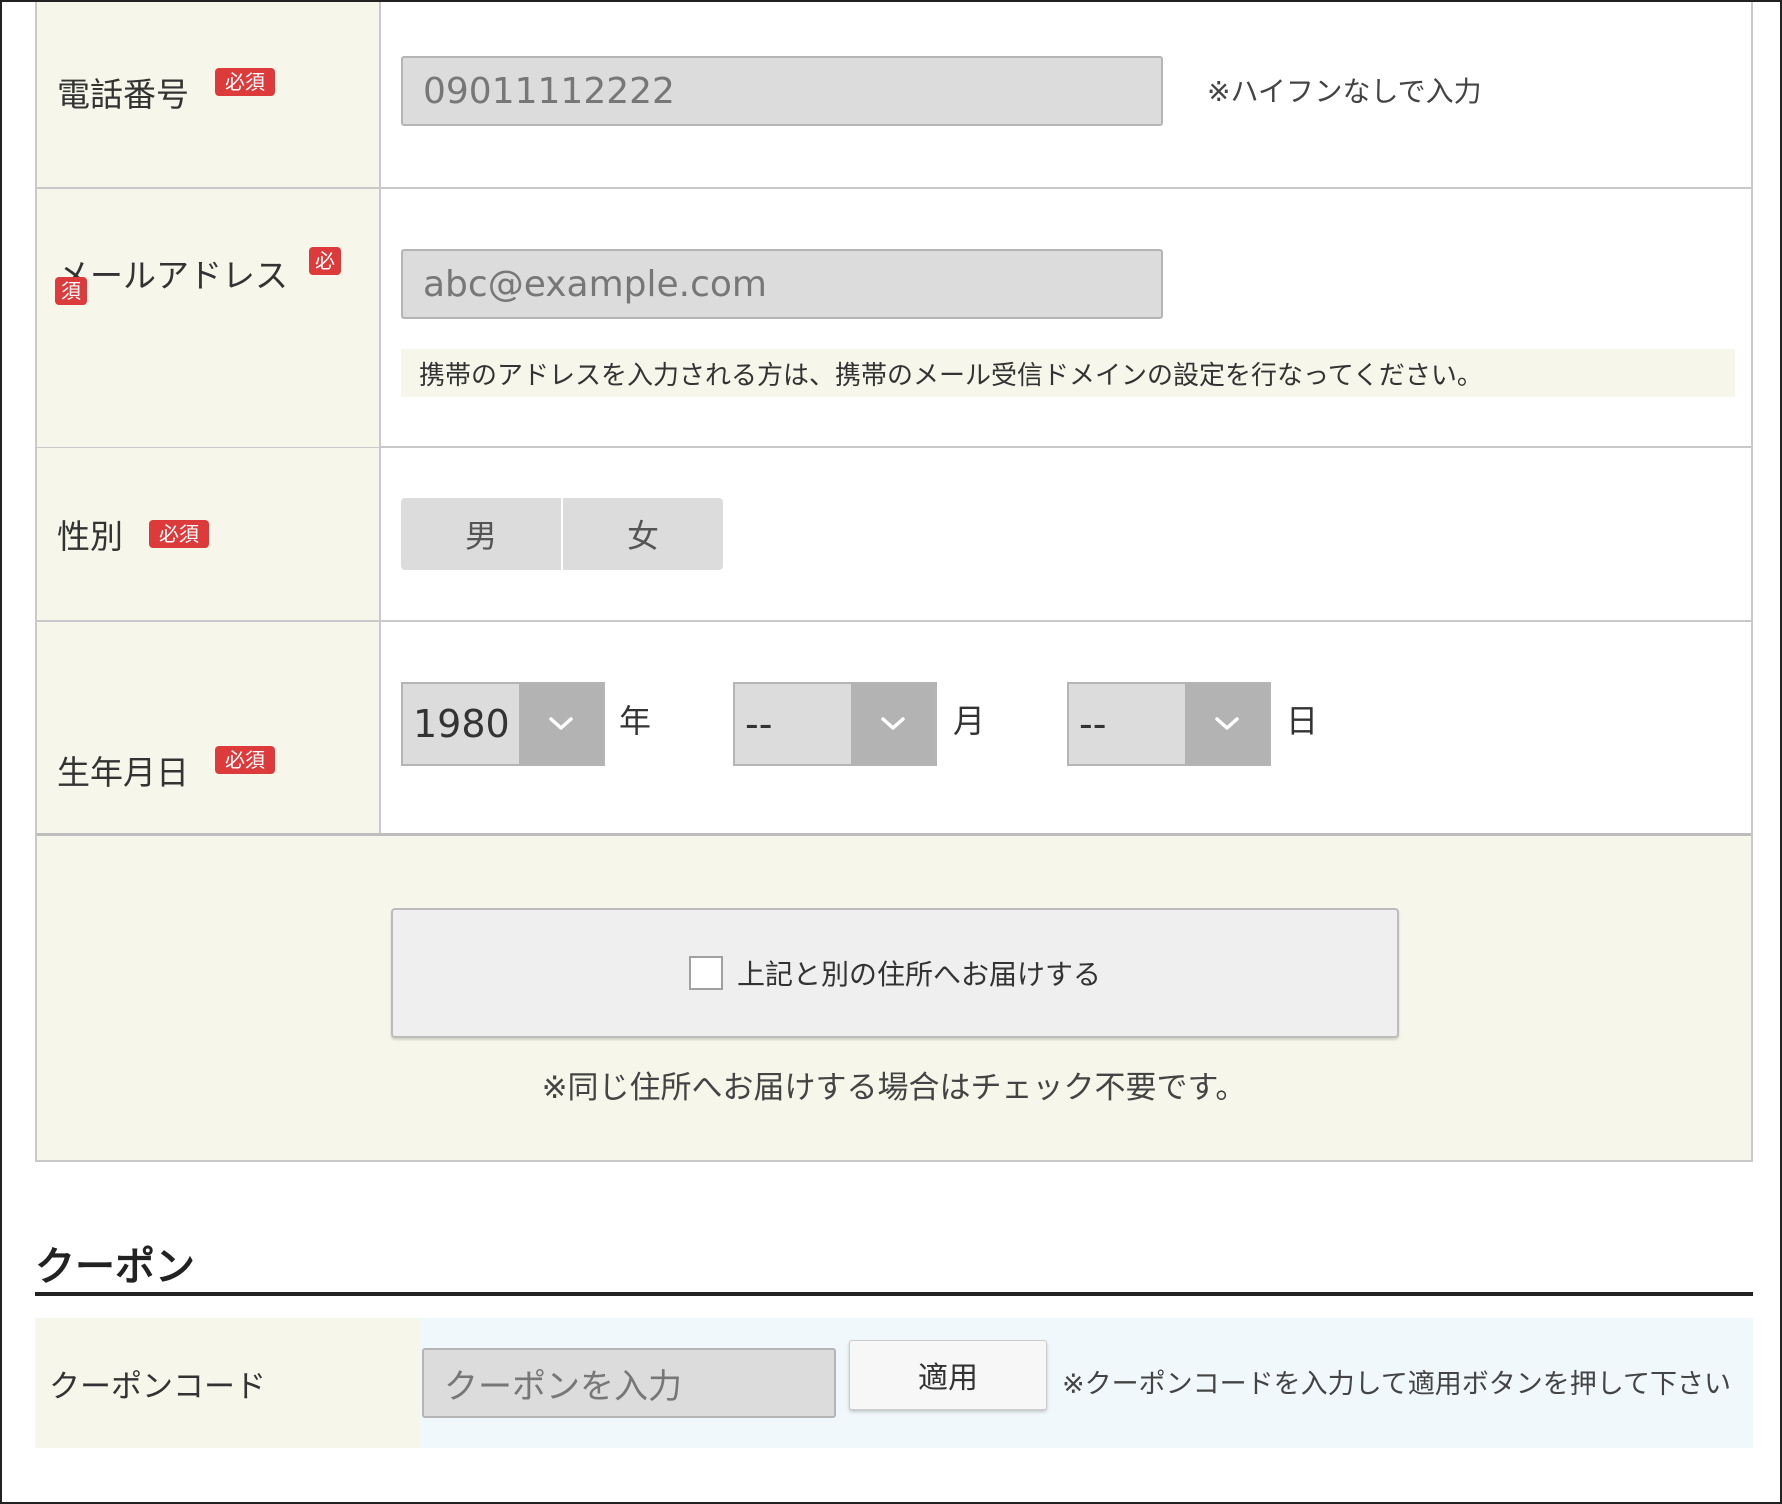 The image size is (1782, 1504). What do you see at coordinates (635, 721) in the screenshot?
I see `year-unit: 年` at bounding box center [635, 721].